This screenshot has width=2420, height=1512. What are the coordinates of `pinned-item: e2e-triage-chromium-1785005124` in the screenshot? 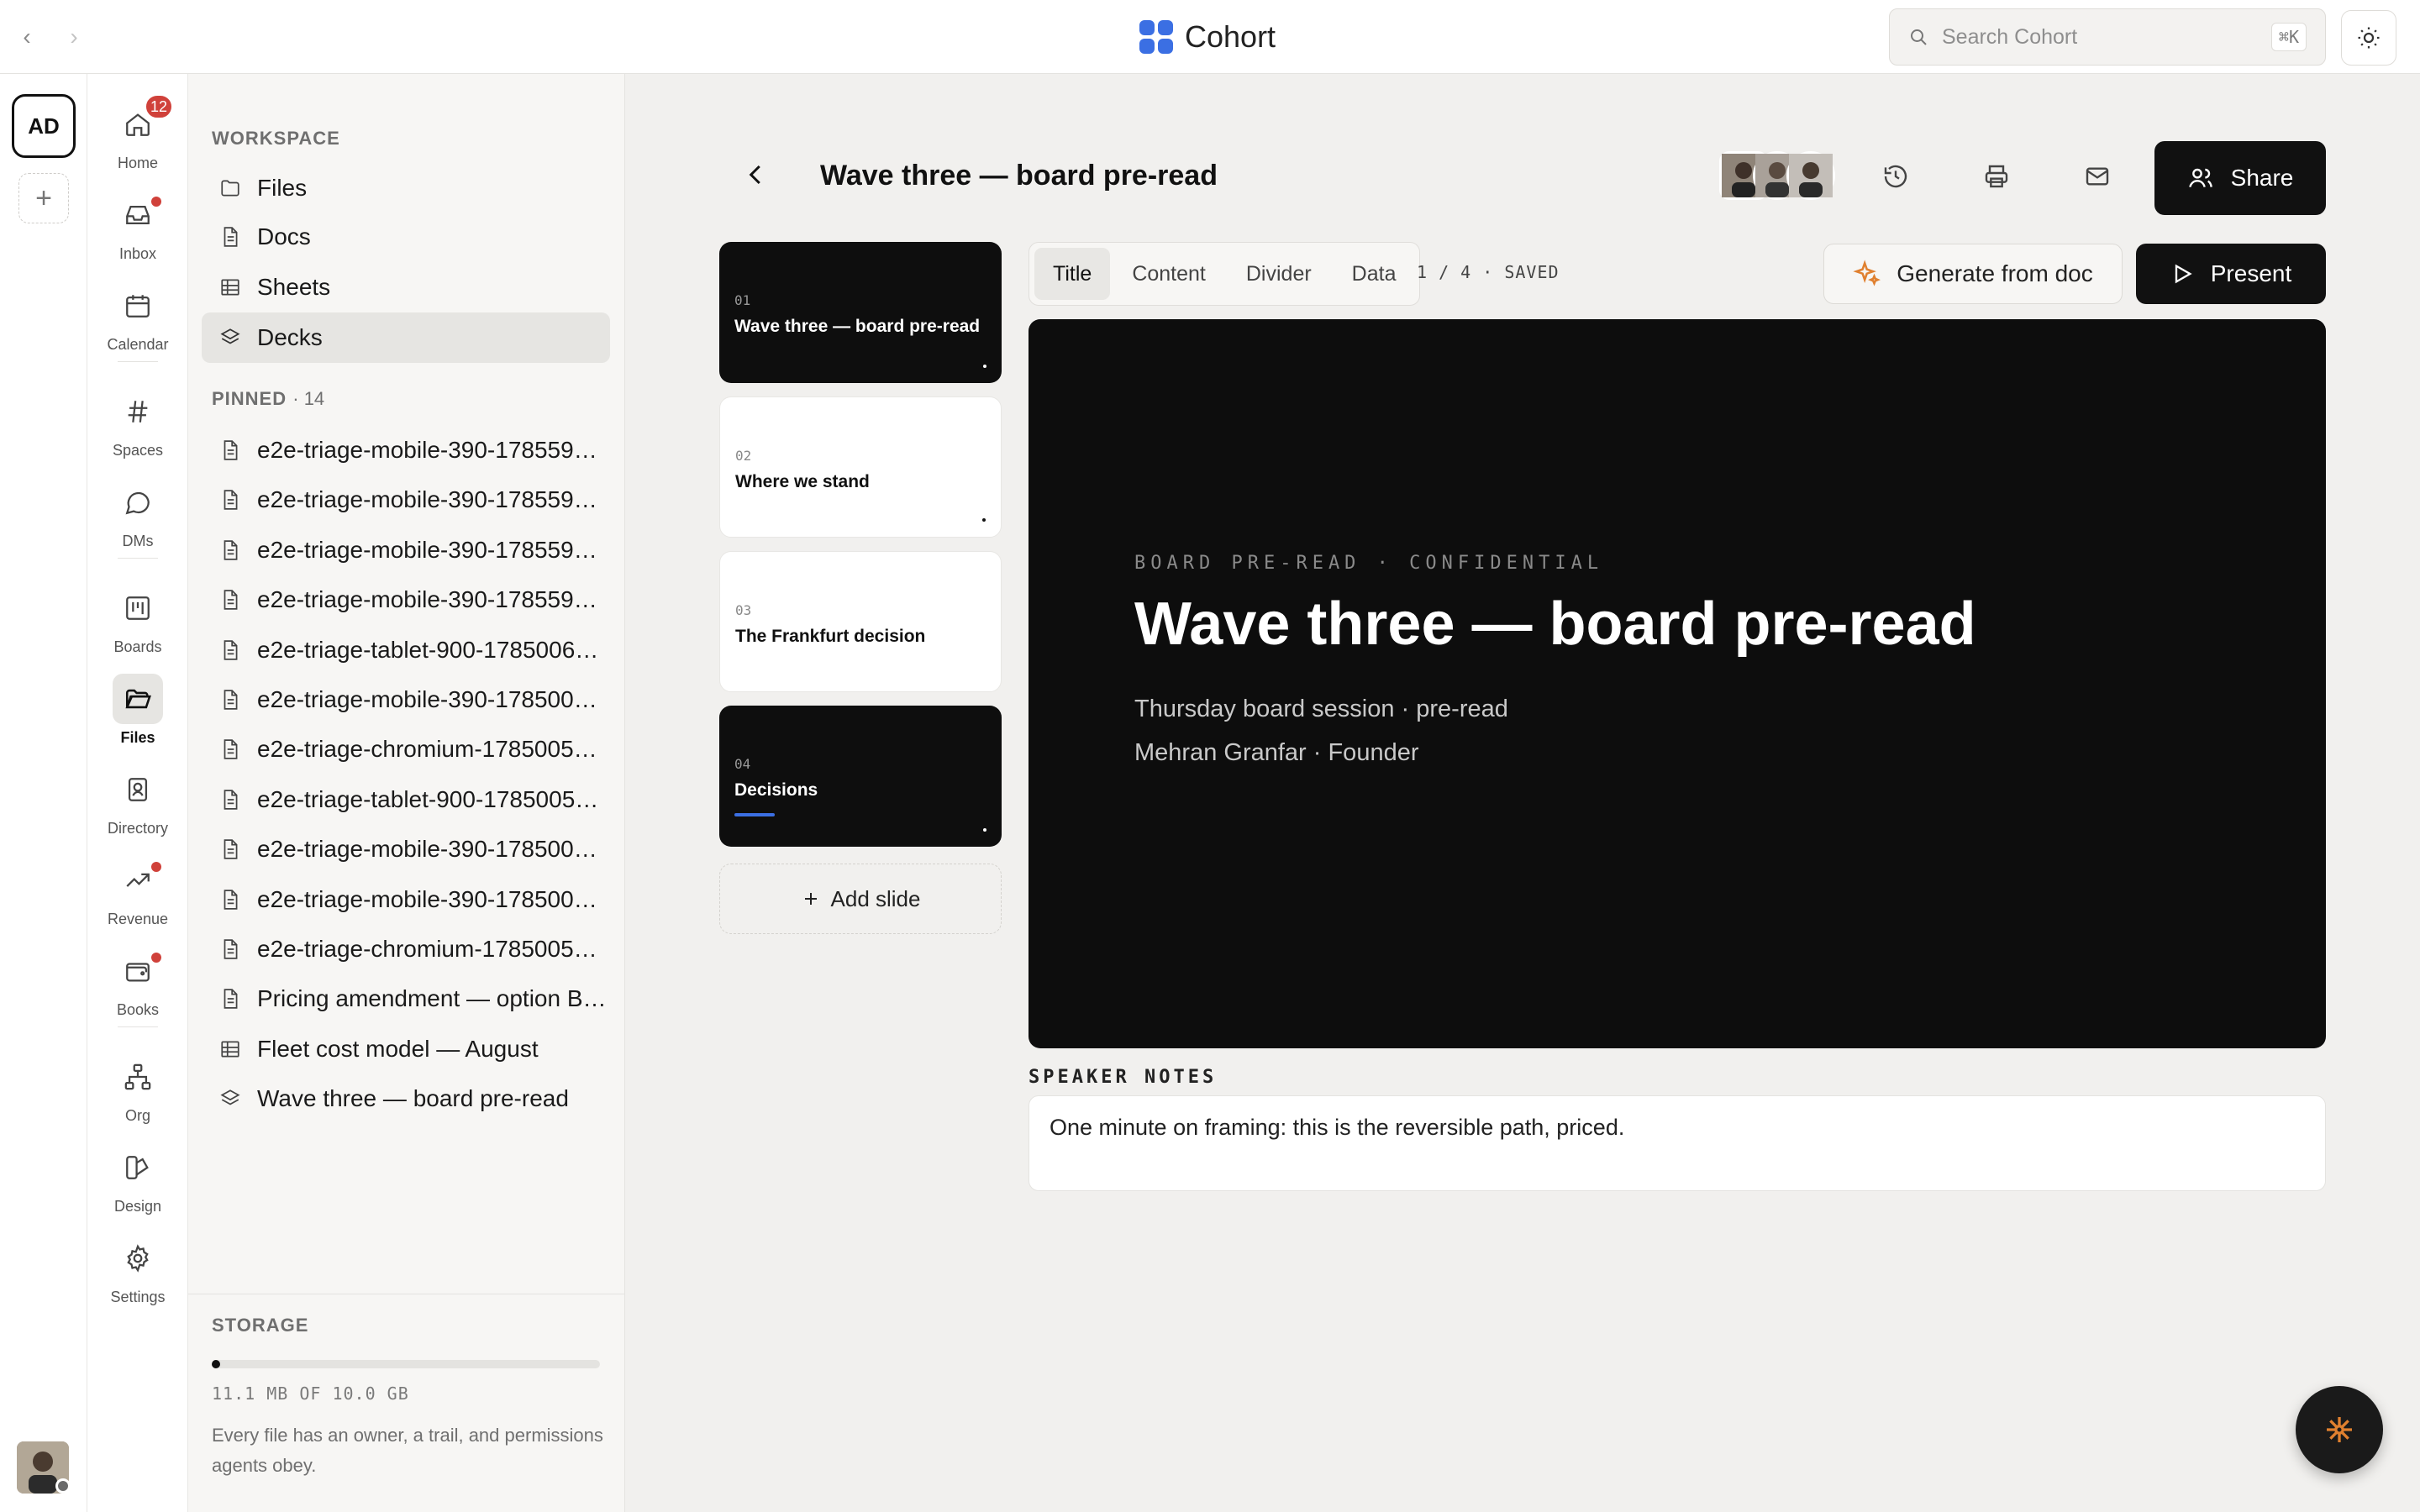 It's located at (406, 949).